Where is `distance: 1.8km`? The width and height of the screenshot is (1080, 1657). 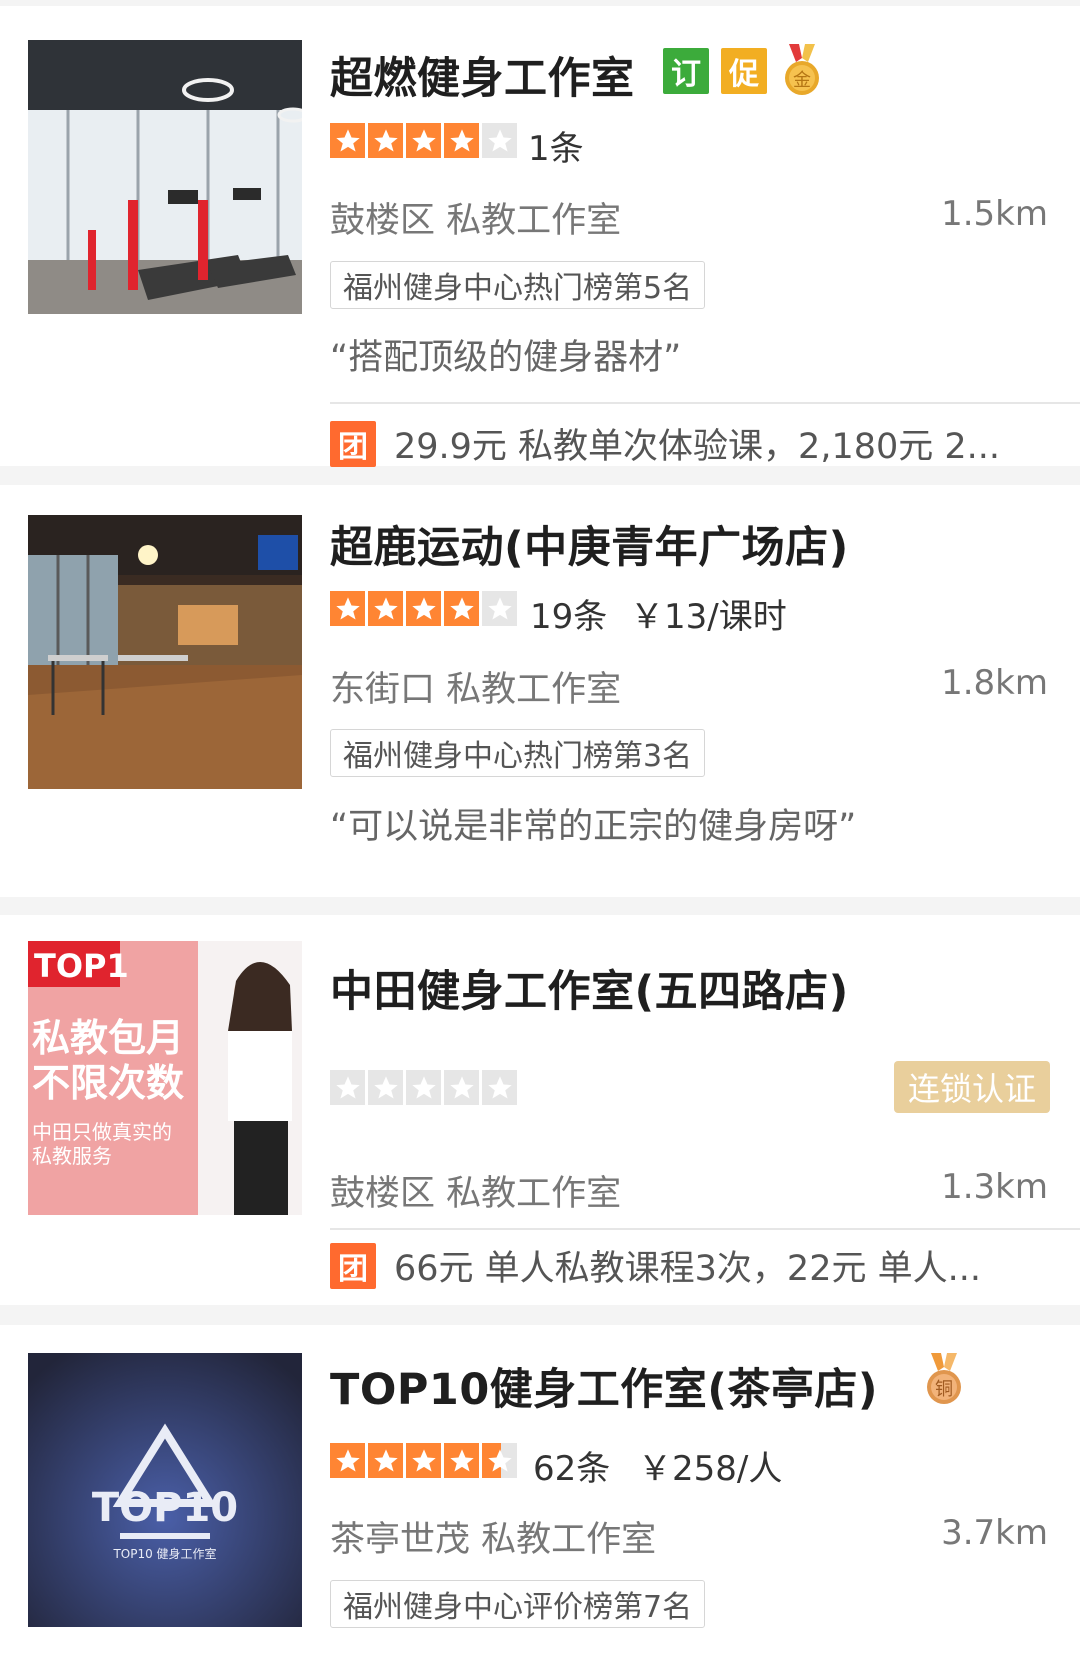
distance: 1.8km is located at coordinates (994, 683).